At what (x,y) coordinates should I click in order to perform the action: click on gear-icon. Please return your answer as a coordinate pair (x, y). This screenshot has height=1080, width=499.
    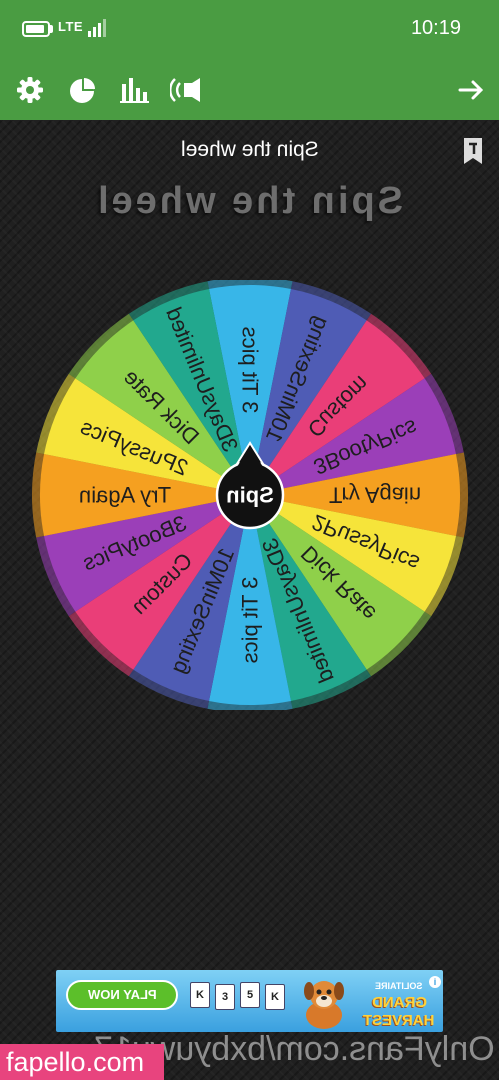
    Looking at the image, I should click on (30, 90).